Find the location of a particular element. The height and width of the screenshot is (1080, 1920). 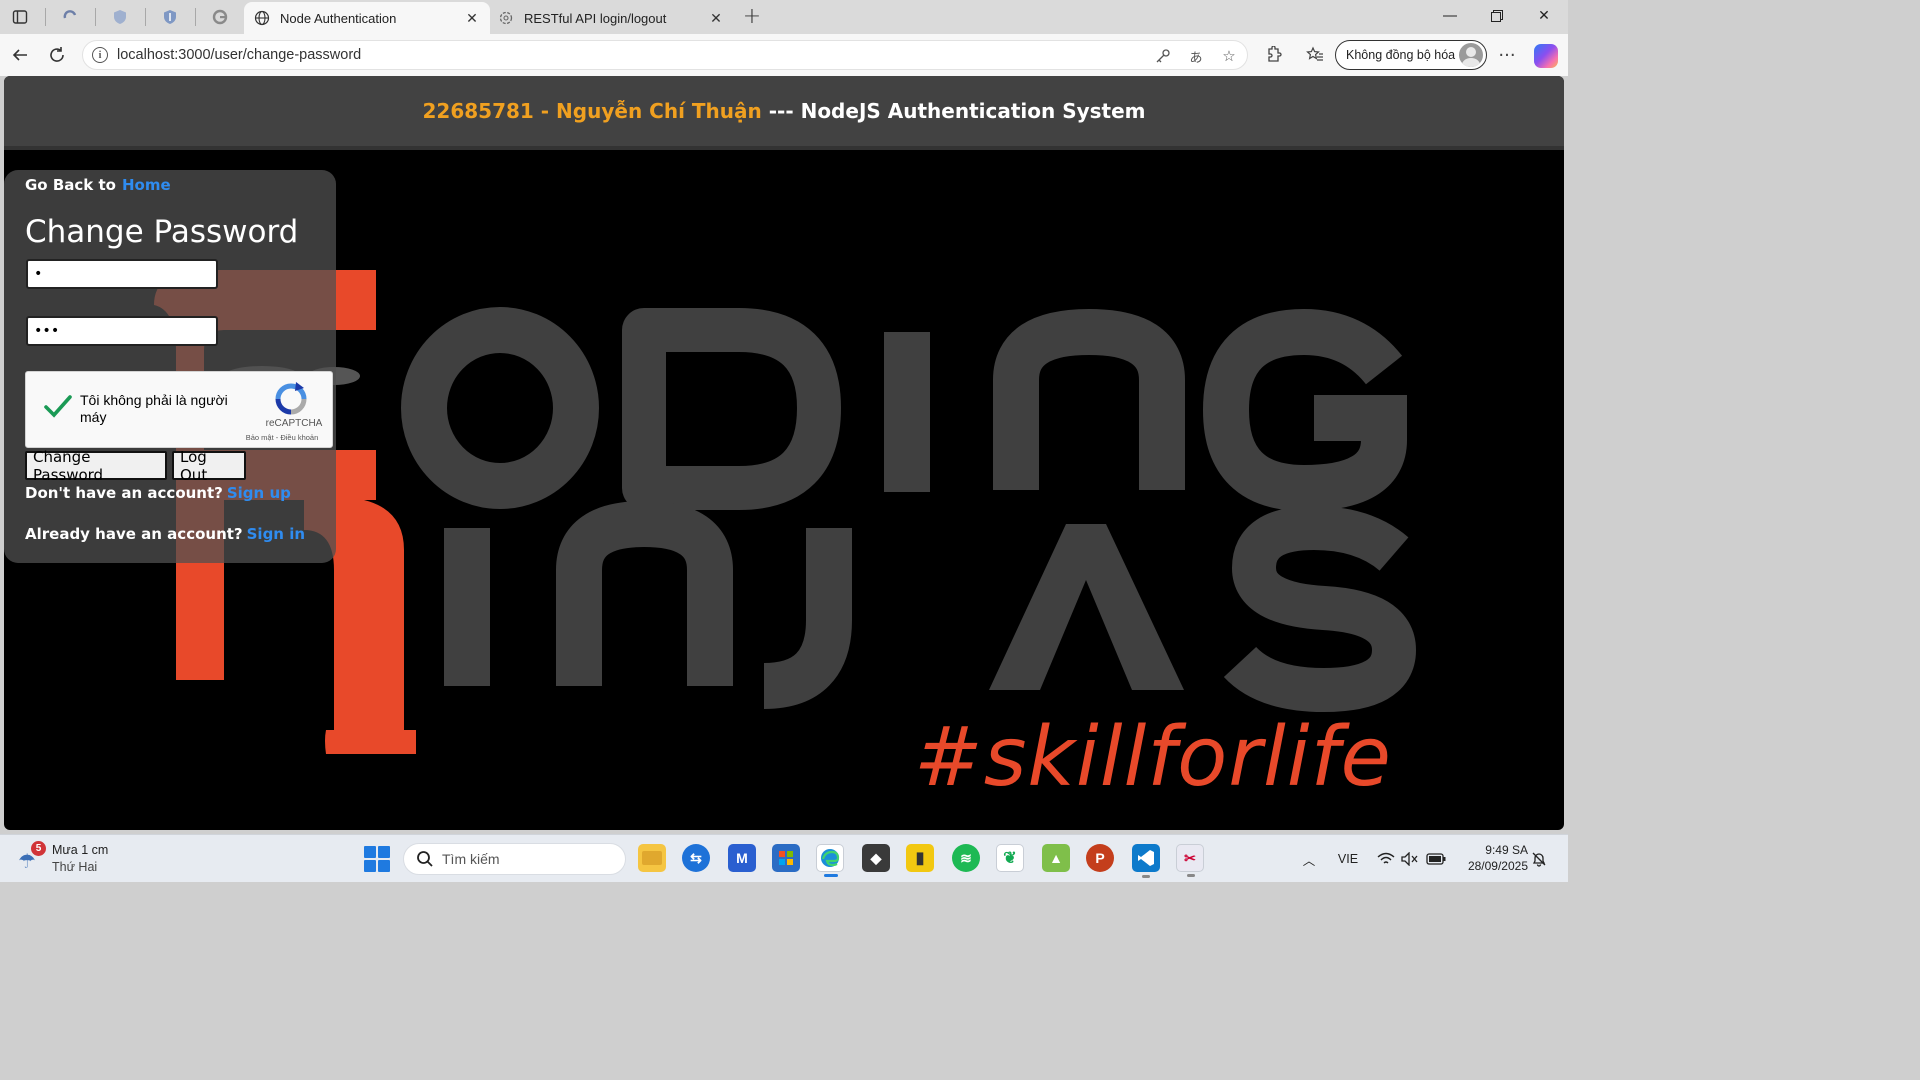

input-language: VIE is located at coordinates (1348, 859).